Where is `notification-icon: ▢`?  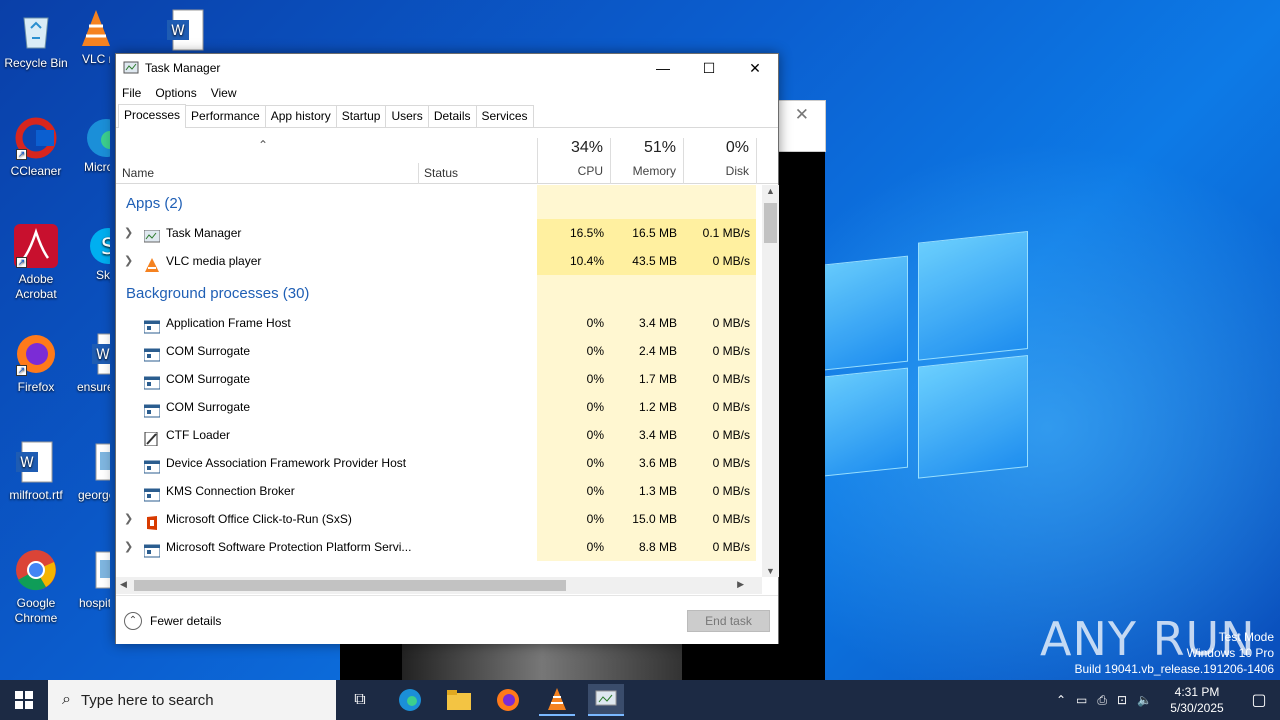
notification-icon: ▢ is located at coordinates (1259, 700).